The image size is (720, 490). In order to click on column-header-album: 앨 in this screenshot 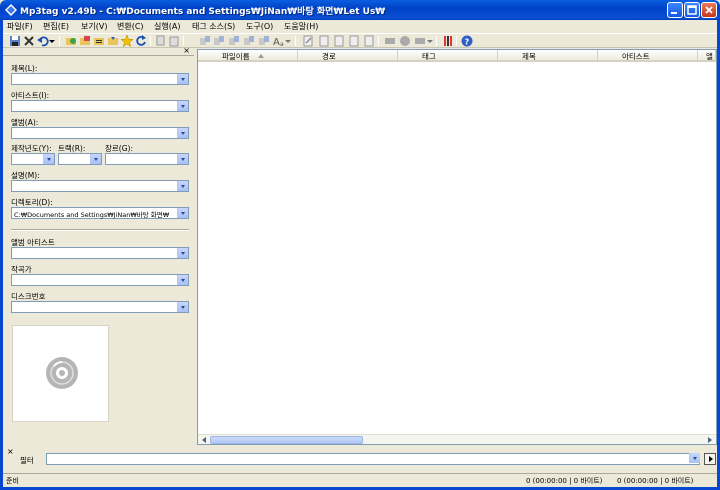, I will do `click(707, 56)`.